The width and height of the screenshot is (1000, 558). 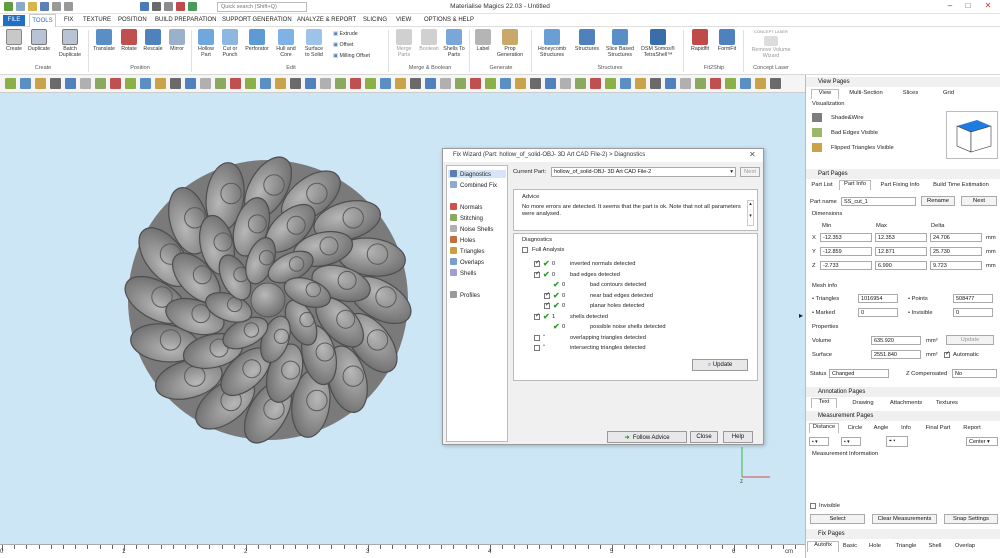 I want to click on tab-view: View, so click(x=825, y=94).